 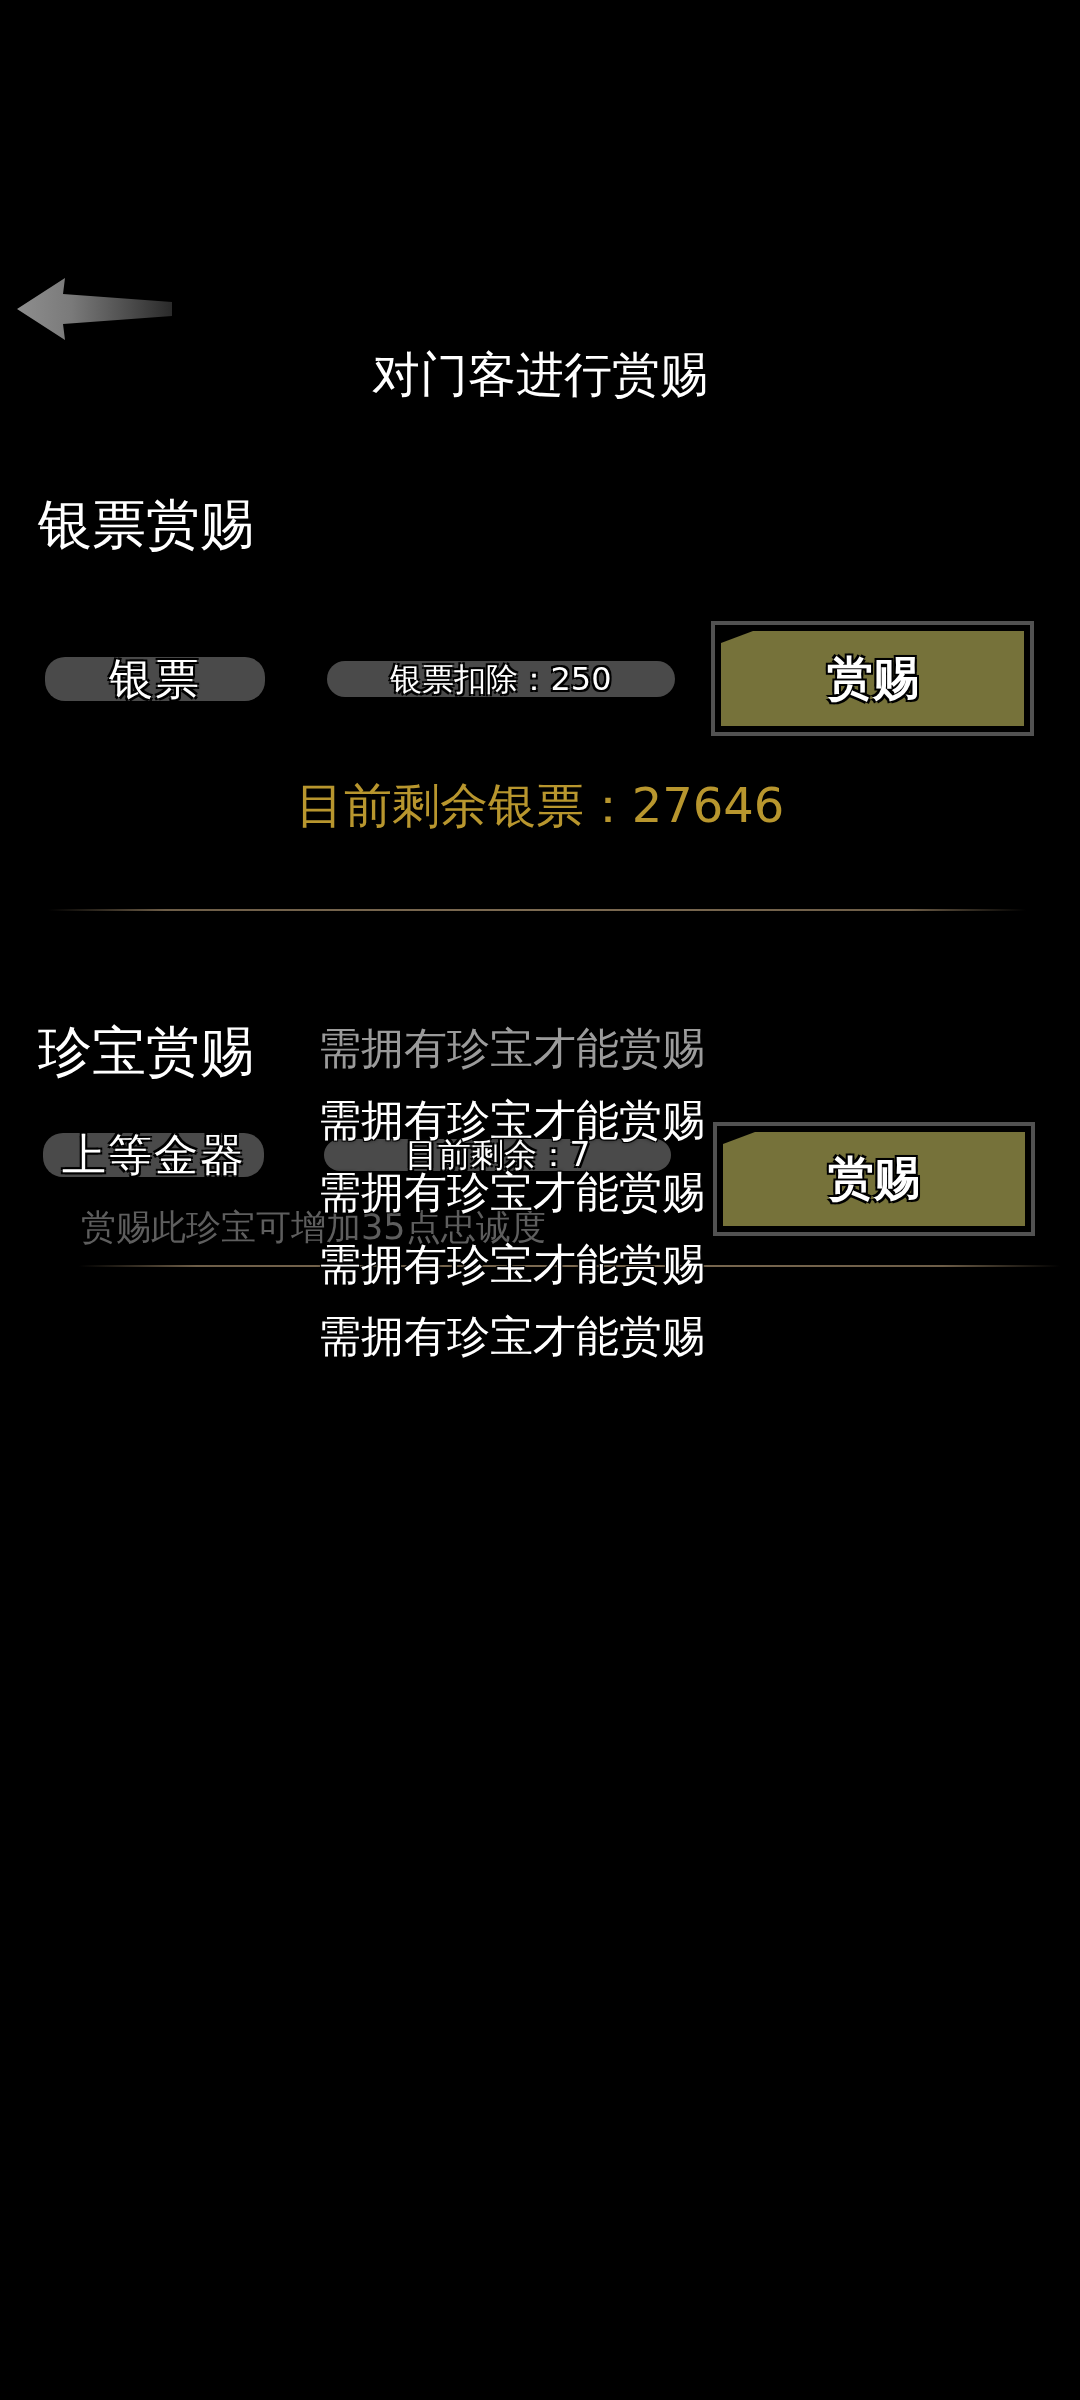 What do you see at coordinates (155, 678) in the screenshot?
I see `item-label: 银票` at bounding box center [155, 678].